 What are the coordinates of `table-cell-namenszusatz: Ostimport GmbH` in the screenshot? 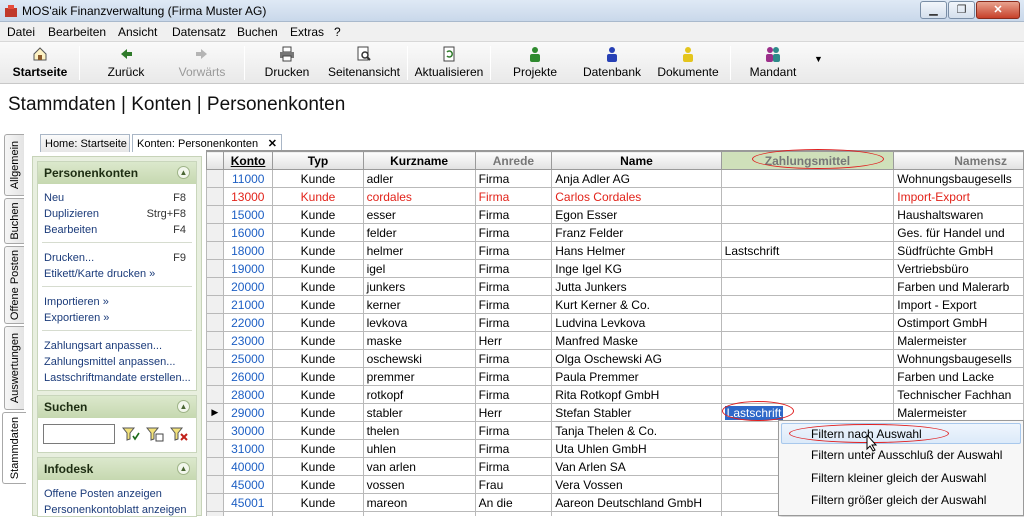 It's located at (958, 322).